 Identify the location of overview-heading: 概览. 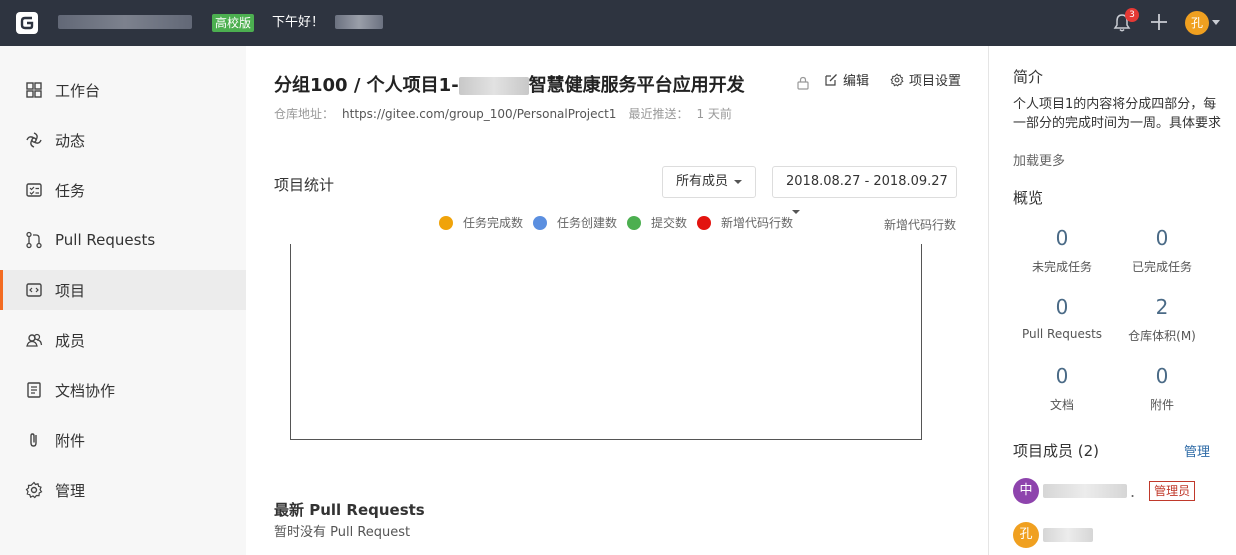
(1028, 198).